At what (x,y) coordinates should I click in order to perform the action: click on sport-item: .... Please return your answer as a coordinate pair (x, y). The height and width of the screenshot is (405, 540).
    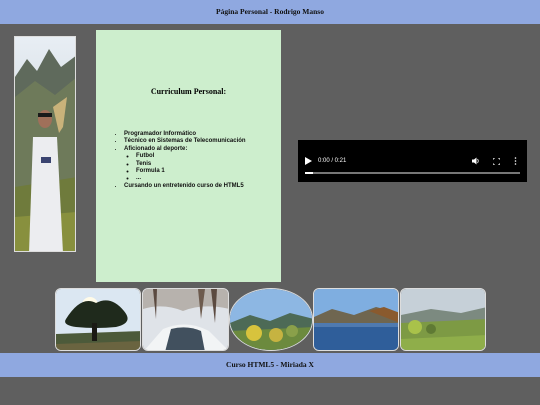
    Looking at the image, I should click on (191, 178).